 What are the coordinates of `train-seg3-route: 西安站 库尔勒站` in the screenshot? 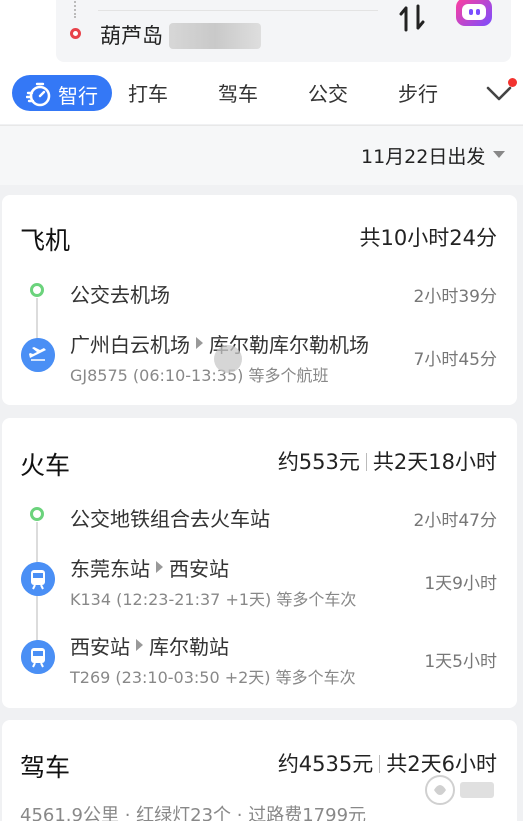 It's located at (149, 645).